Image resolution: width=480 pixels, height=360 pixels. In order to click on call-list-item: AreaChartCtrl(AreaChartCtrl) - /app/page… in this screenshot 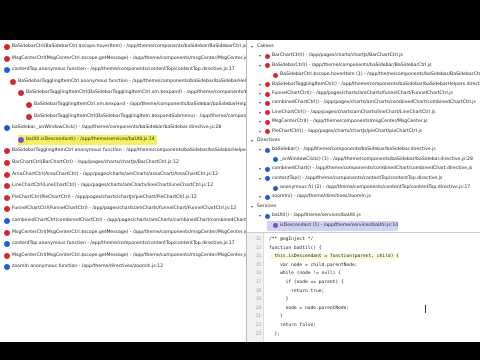, I will do `click(111, 175)`.